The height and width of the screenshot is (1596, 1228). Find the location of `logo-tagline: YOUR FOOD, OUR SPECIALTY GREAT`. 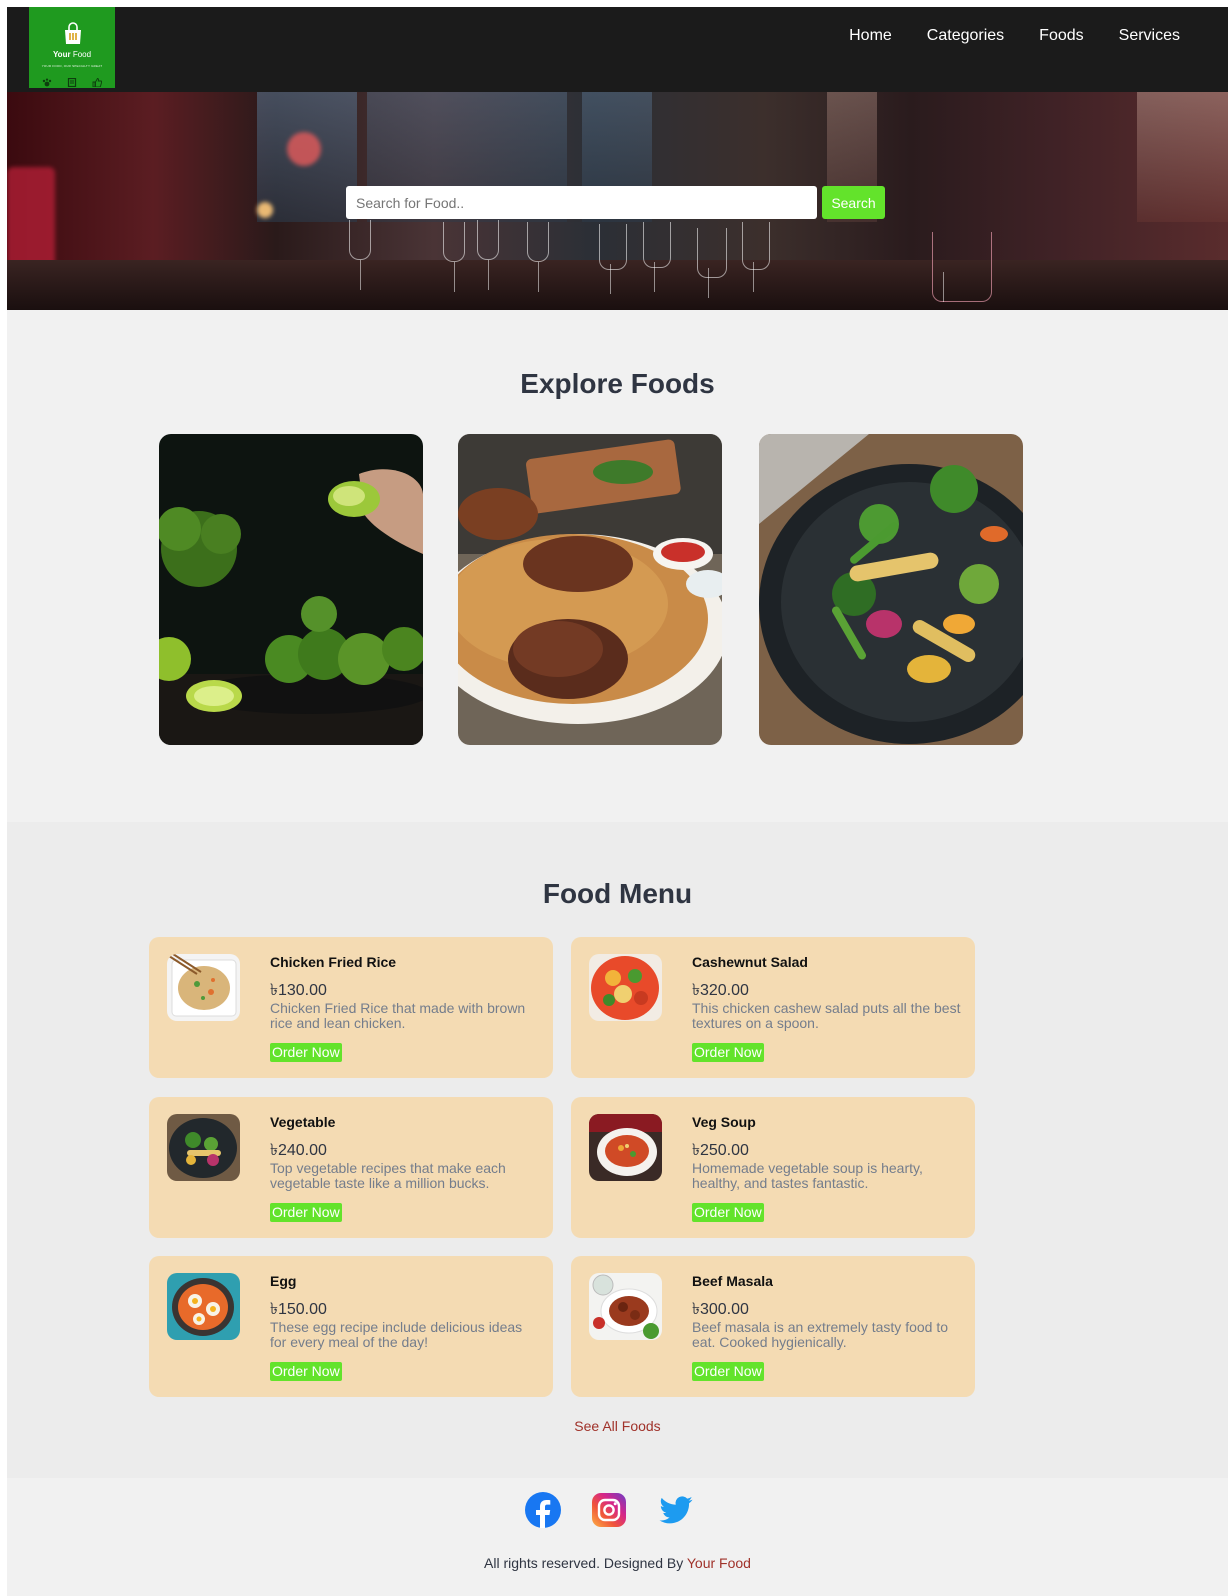

logo-tagline: YOUR FOOD, OUR SPECIALTY GREAT is located at coordinates (72, 66).